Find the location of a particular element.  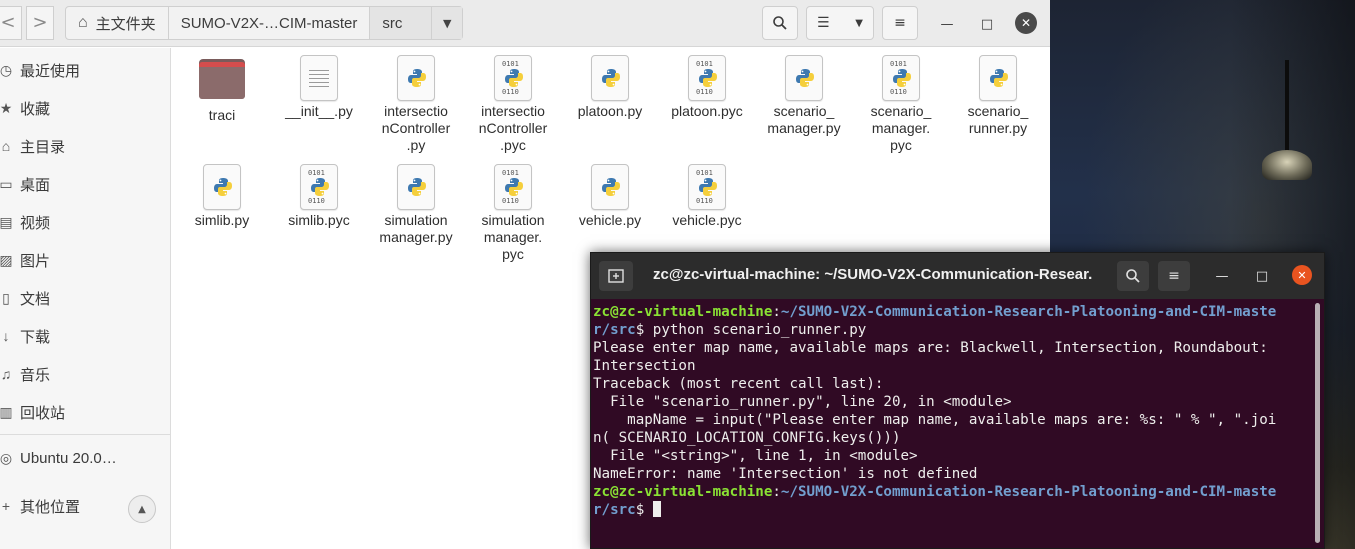

terminal-menu-button: ≡ is located at coordinates (1174, 276).